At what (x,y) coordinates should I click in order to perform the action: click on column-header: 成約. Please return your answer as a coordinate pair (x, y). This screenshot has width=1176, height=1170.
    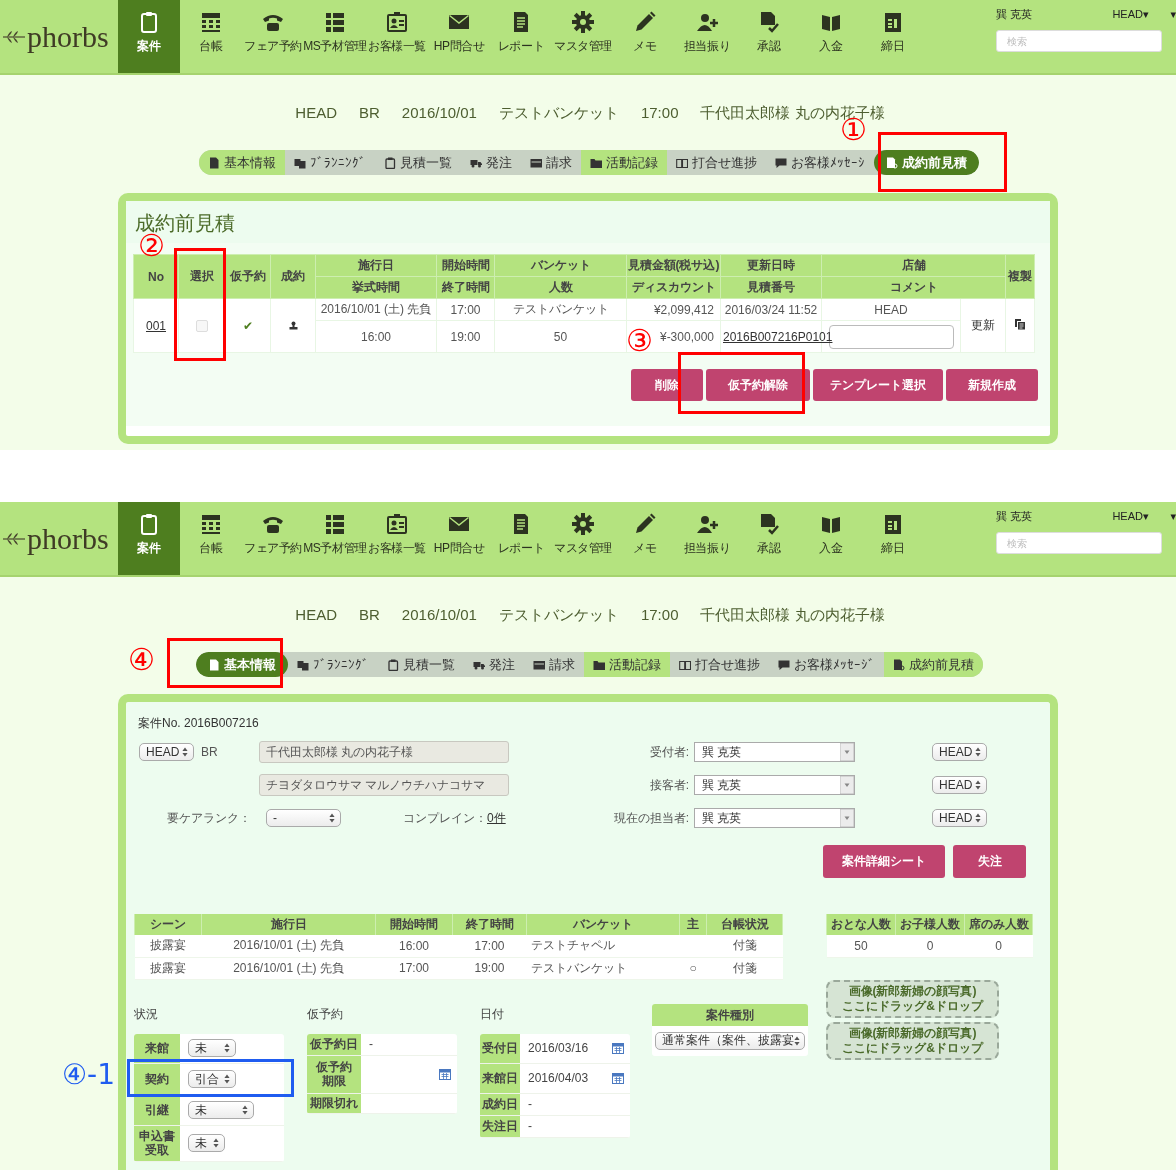
    Looking at the image, I should click on (293, 276).